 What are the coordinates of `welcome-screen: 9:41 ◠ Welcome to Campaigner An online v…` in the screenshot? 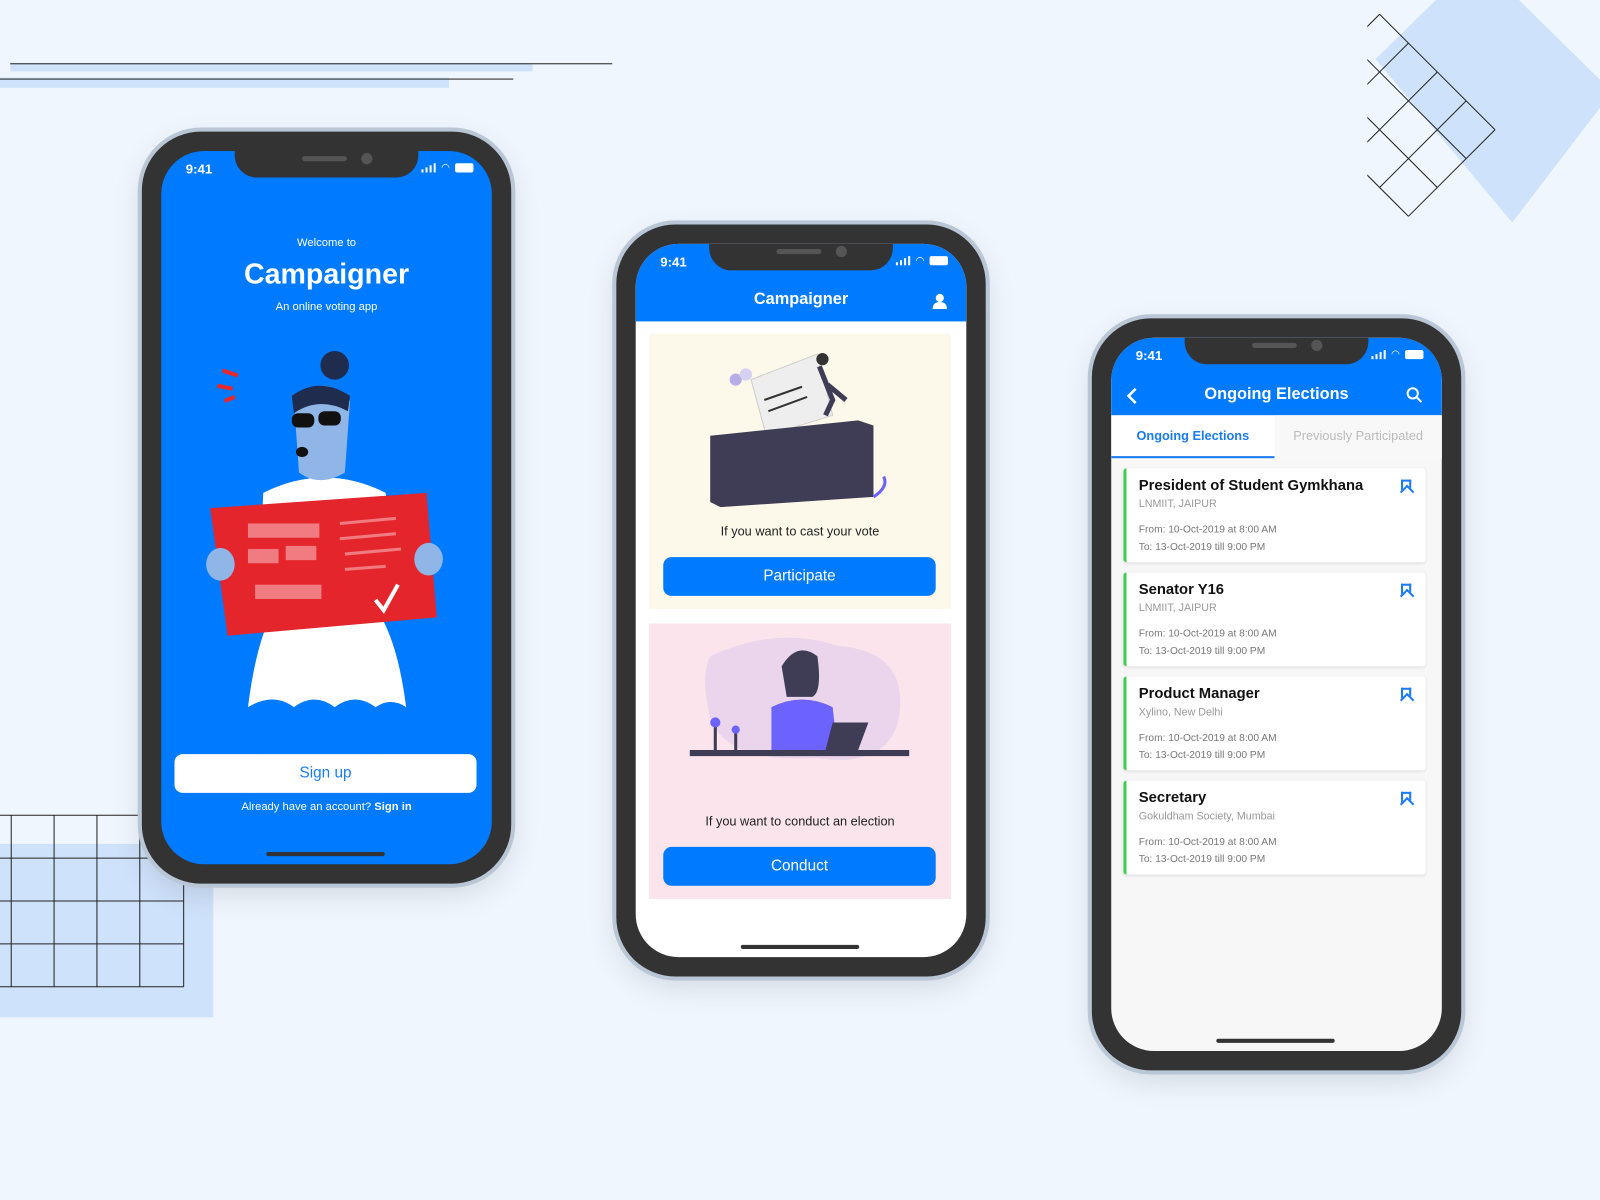 It's located at (326, 508).